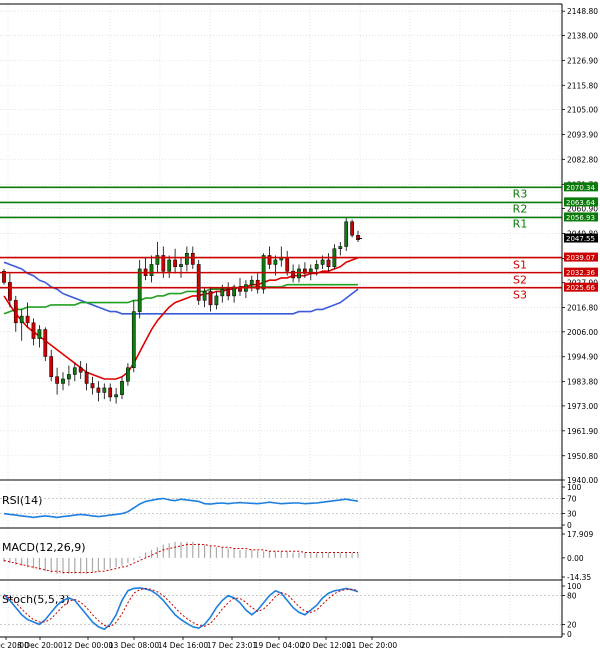 Image resolution: width=600 pixels, height=652 pixels. I want to click on rsi-tick-label: 70, so click(572, 498).